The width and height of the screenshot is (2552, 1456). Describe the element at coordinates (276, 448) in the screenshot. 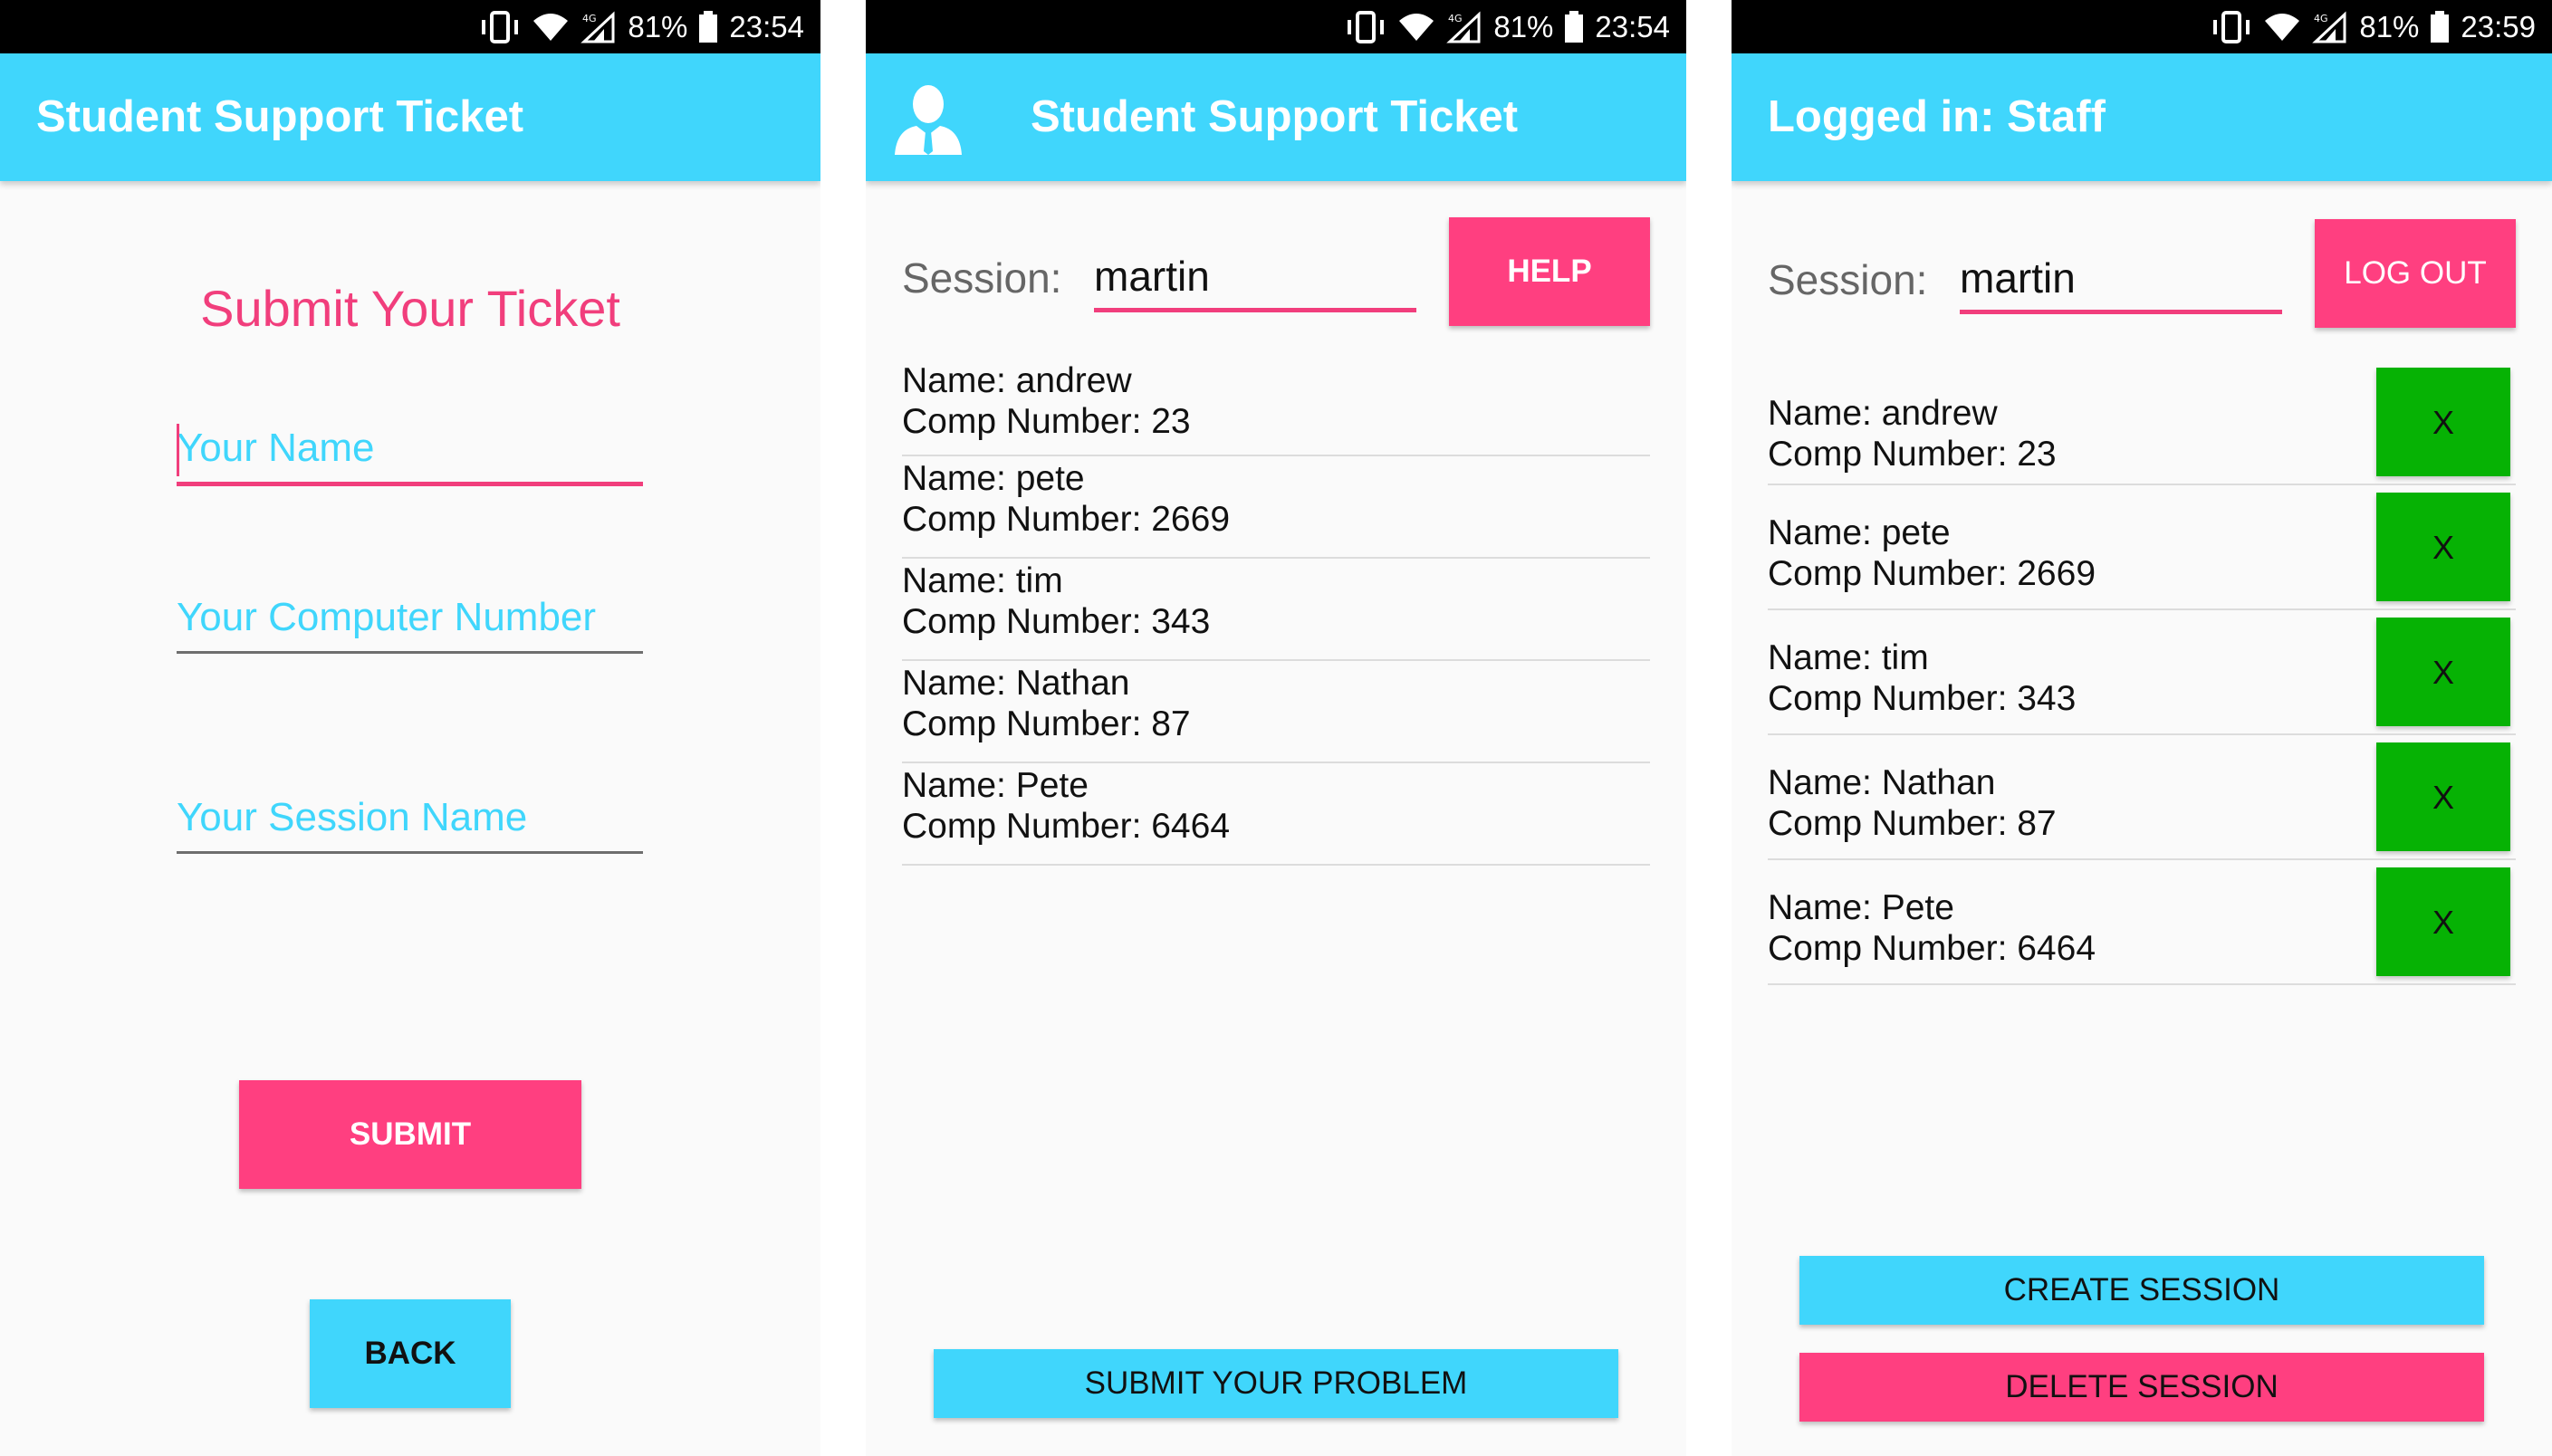

I see `name-input-placeholder: Your Name` at that location.